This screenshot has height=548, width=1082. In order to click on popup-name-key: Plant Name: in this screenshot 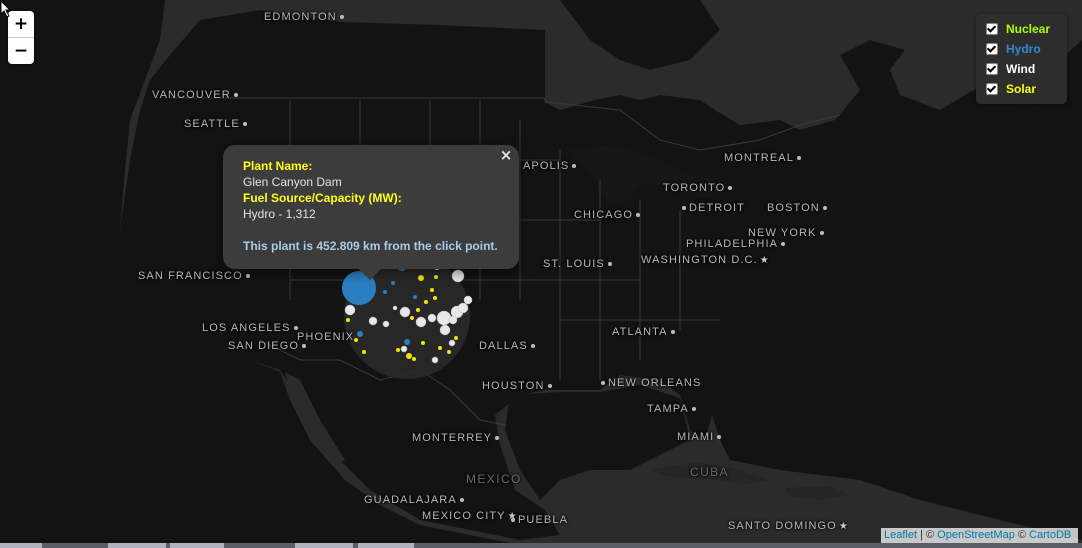, I will do `click(278, 166)`.